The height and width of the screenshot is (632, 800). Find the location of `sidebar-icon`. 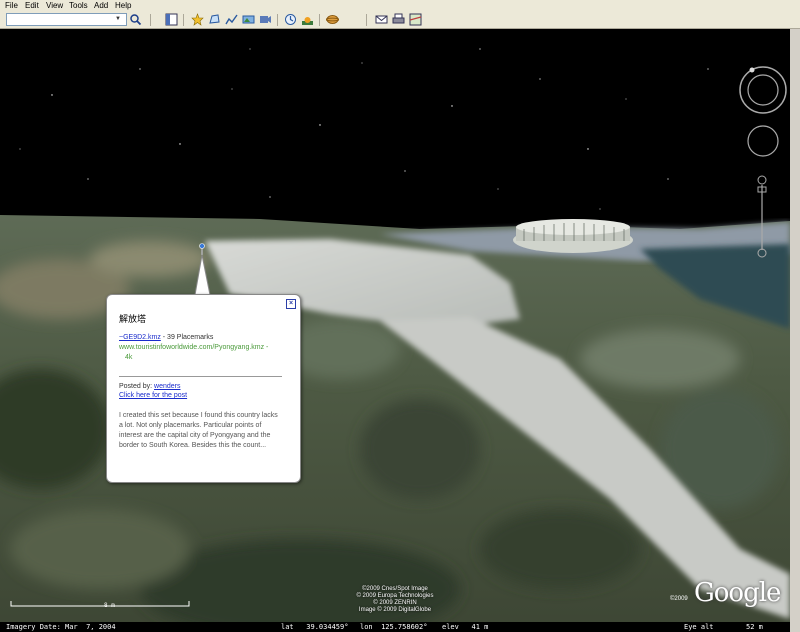

sidebar-icon is located at coordinates (171, 19).